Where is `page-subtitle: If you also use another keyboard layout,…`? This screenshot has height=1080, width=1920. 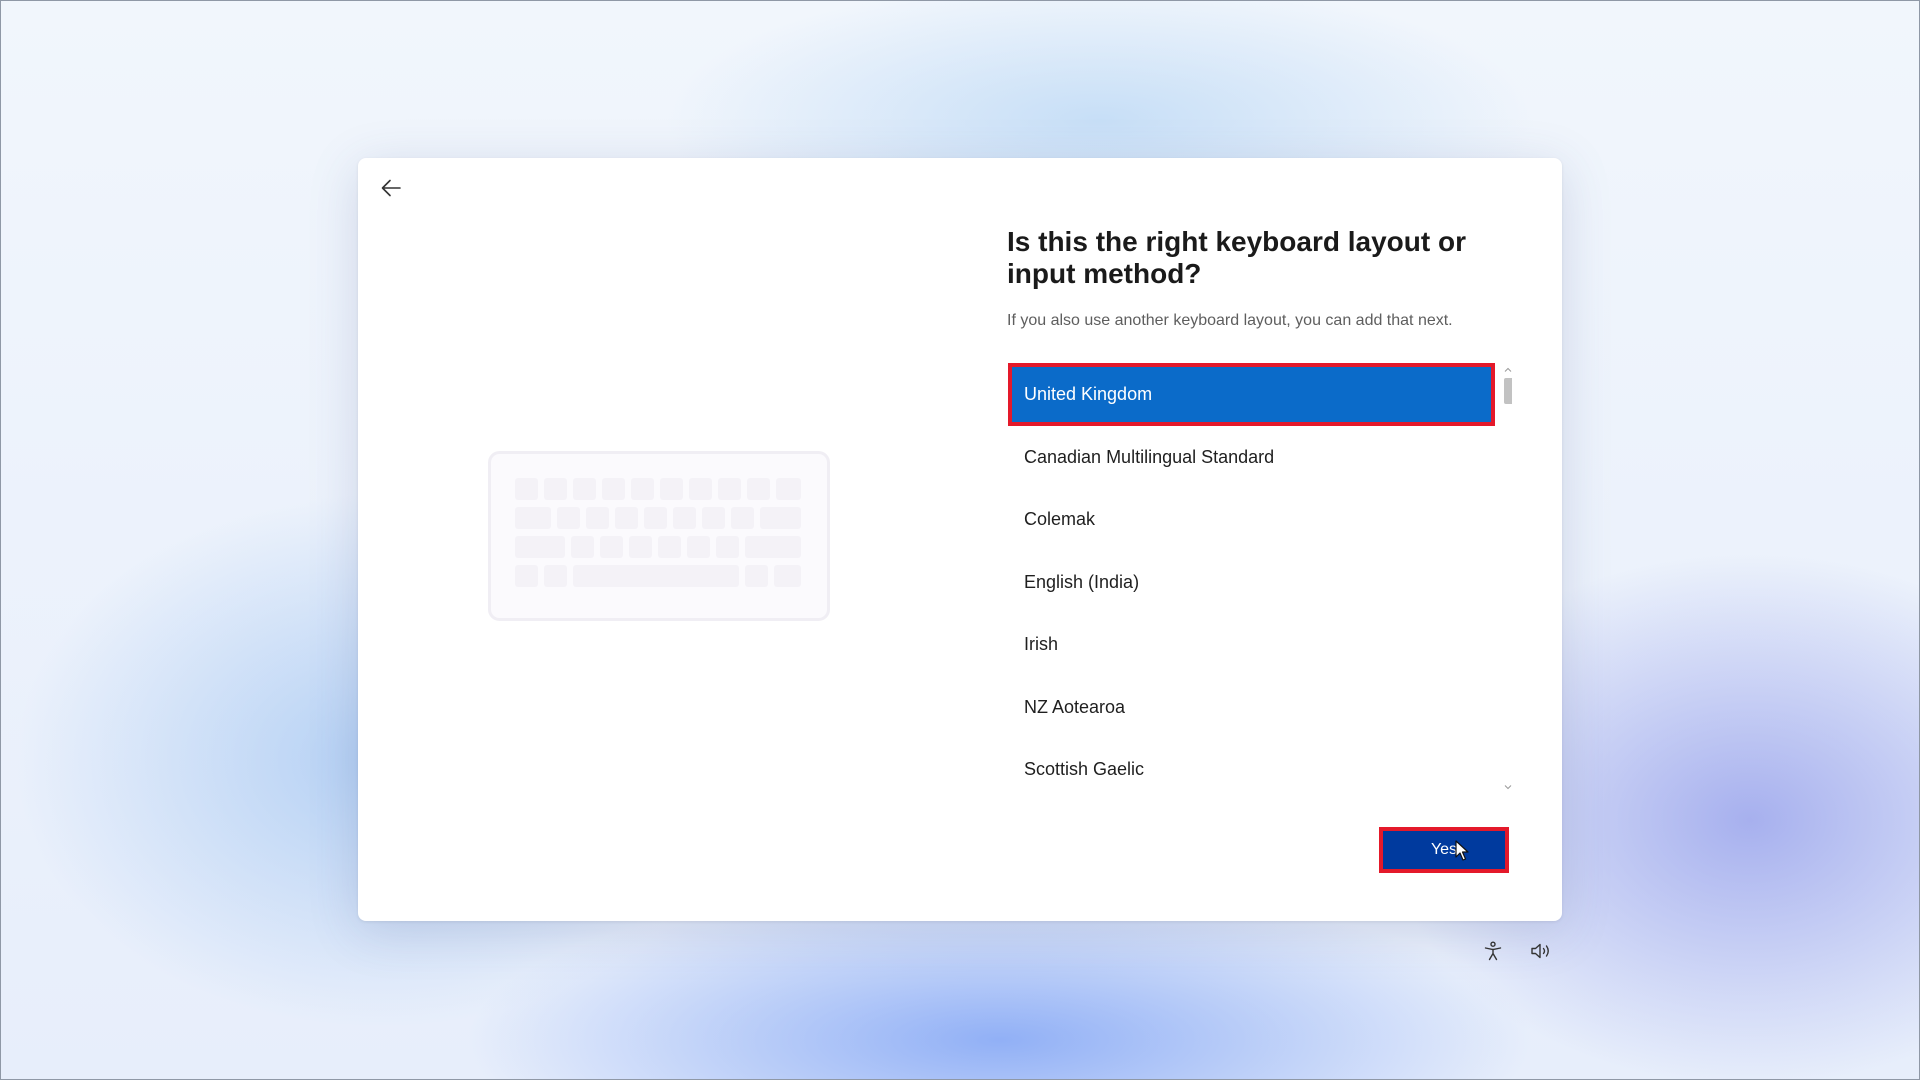 page-subtitle: If you also use another keyboard layout,… is located at coordinates (1230, 320).